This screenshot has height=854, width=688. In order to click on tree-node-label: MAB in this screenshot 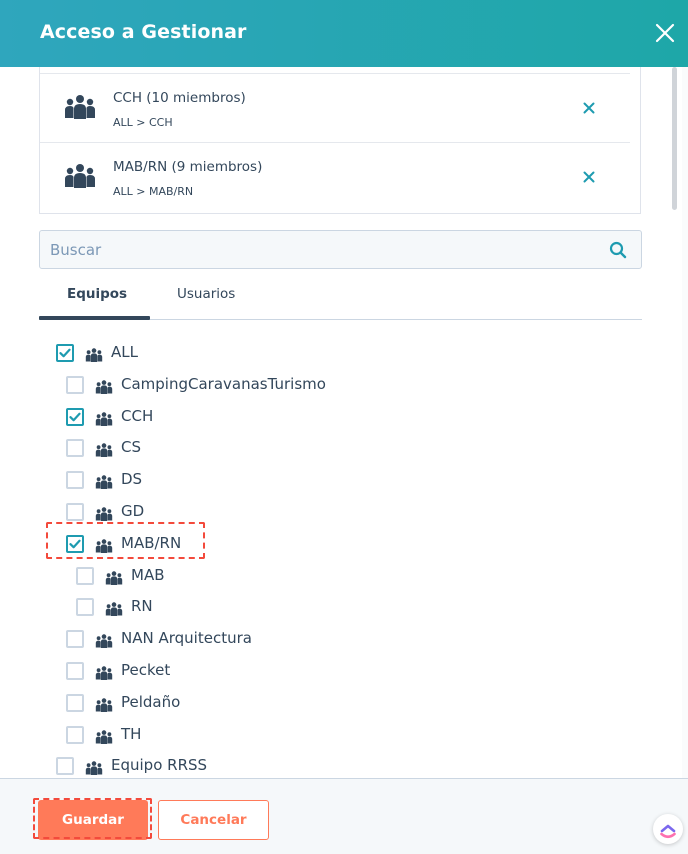, I will do `click(148, 575)`.